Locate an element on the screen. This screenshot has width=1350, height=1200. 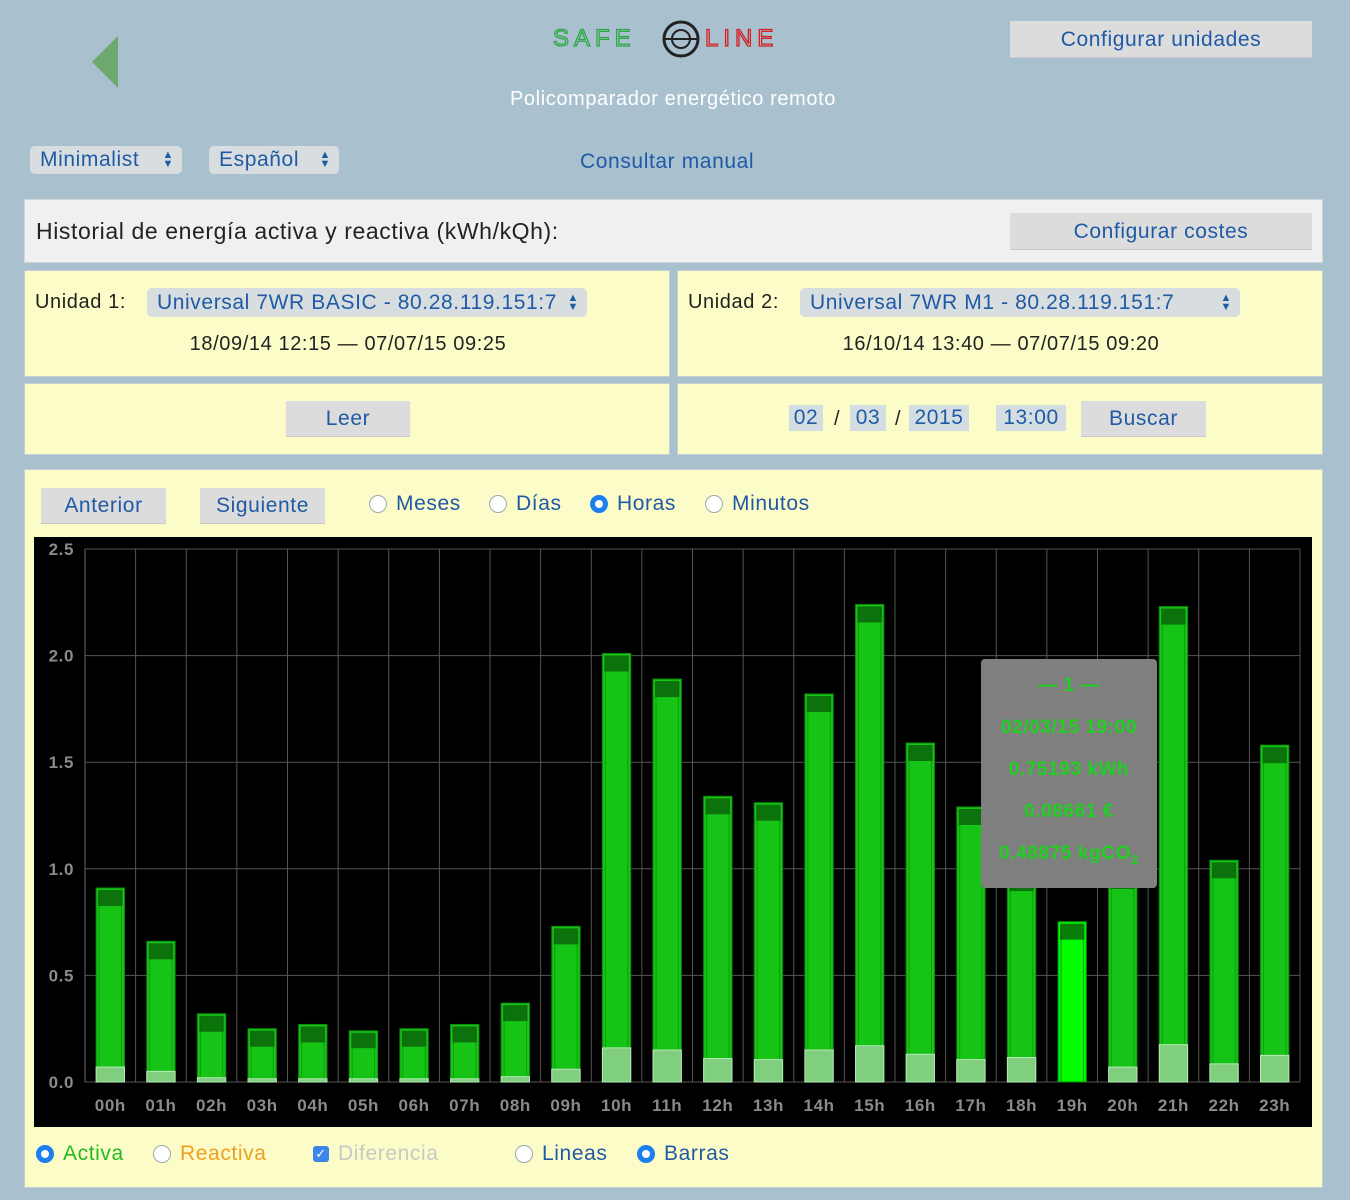
configure-units-button: Configurar unidades is located at coordinates (1161, 39).